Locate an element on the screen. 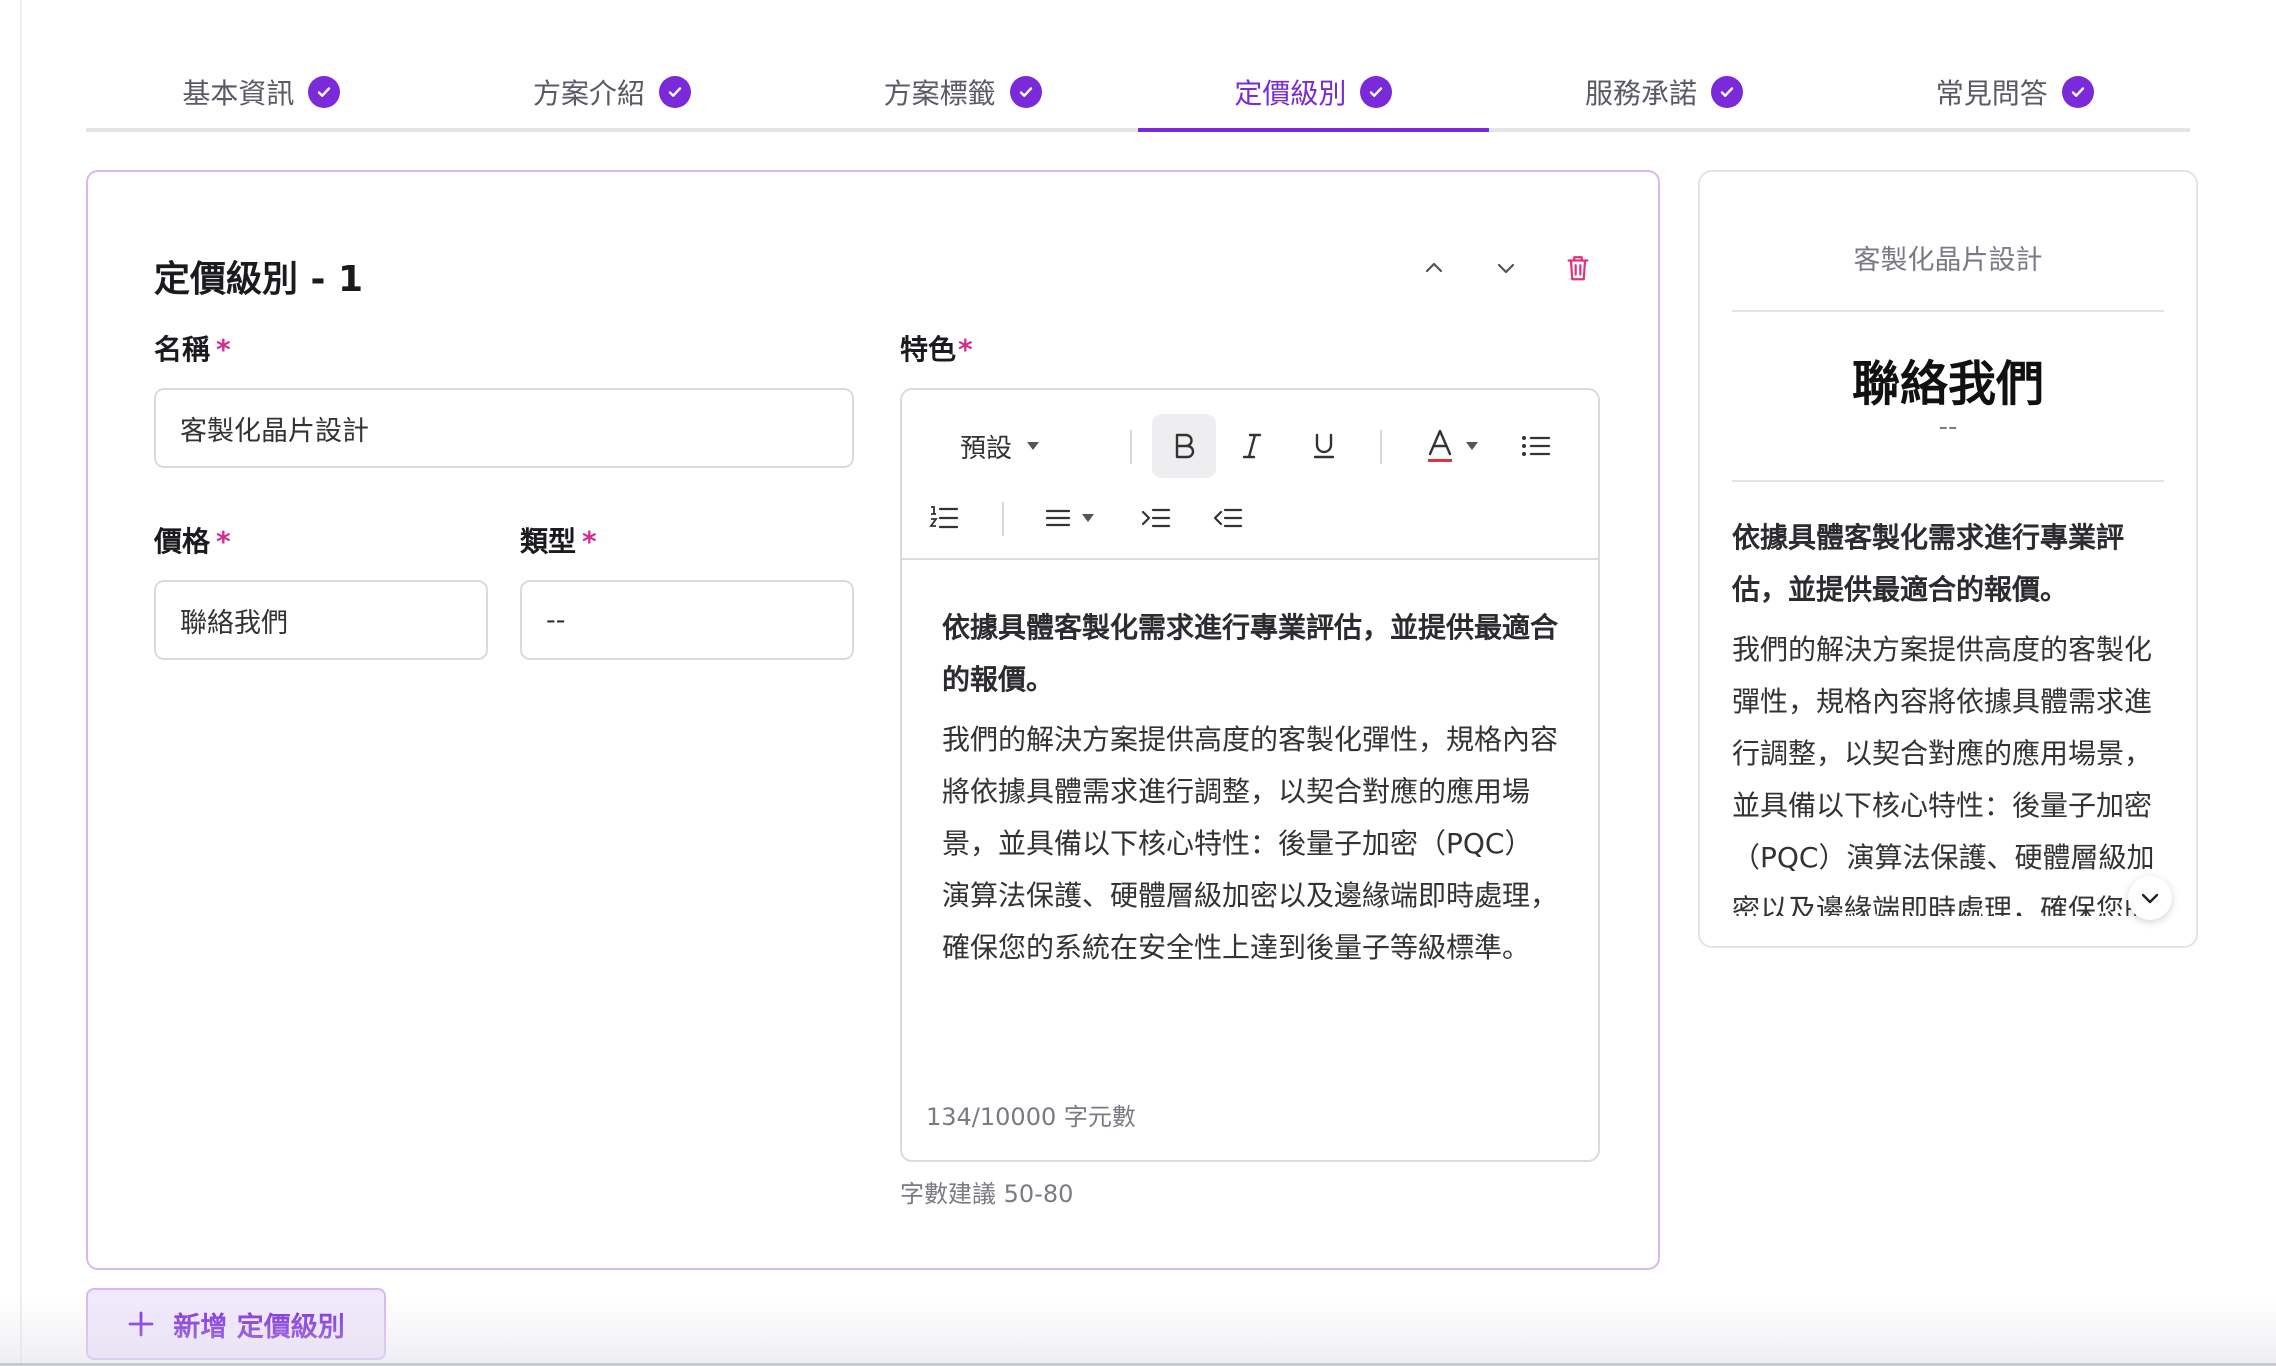  word-count-hint: 字數建議 50-80 is located at coordinates (987, 1194).